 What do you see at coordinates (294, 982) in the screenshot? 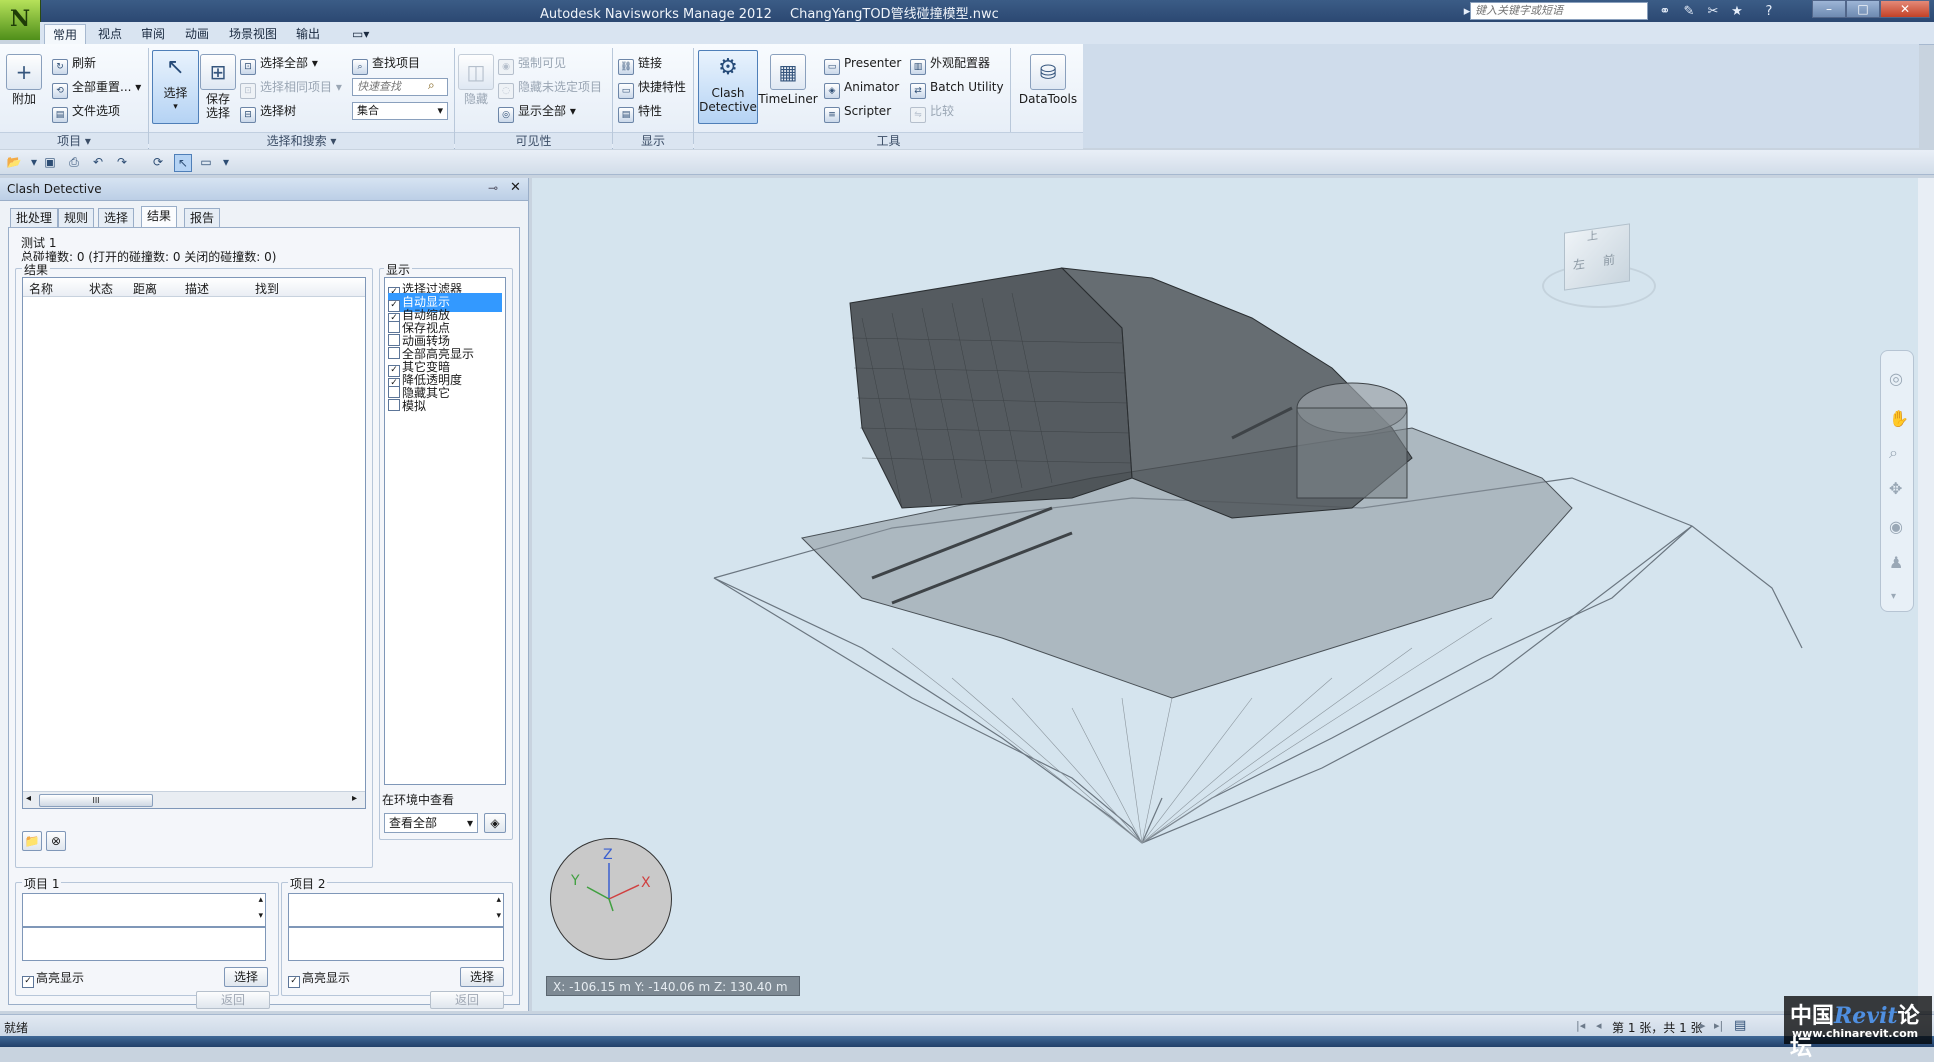
I see `item2-highlight-checkbox: ✓` at bounding box center [294, 982].